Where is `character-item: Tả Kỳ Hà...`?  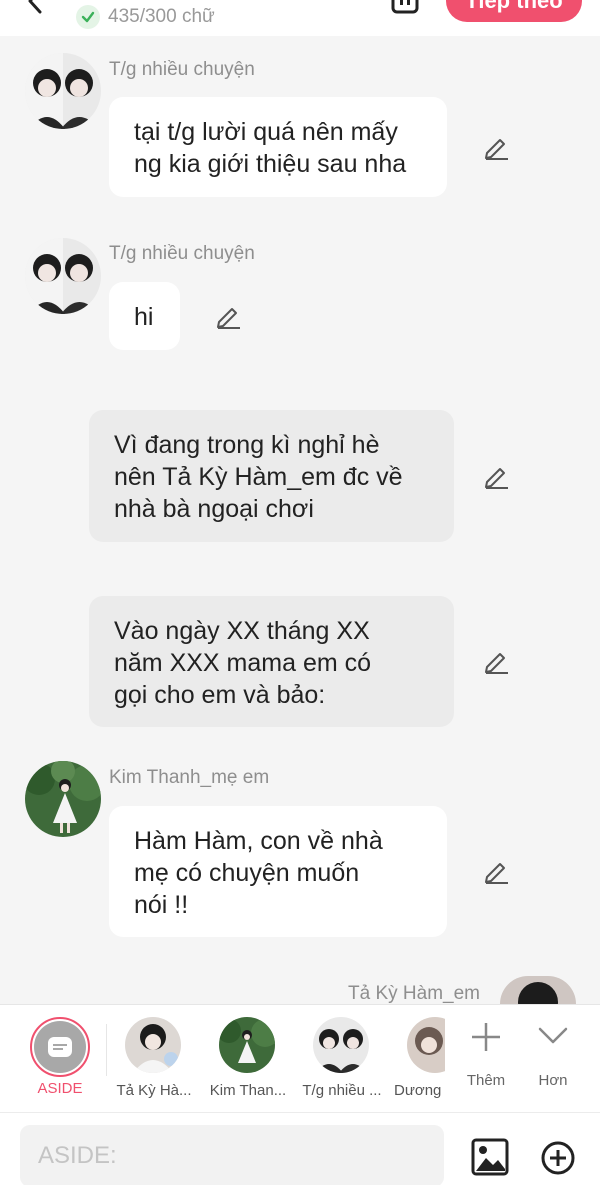
character-item: Tả Kỳ Hà... is located at coordinates (154, 1059).